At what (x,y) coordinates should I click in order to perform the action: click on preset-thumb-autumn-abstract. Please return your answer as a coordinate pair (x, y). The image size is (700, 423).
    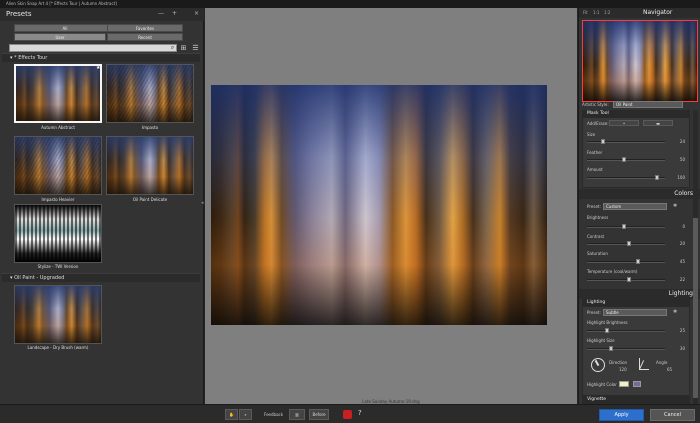
    Looking at the image, I should click on (58, 93).